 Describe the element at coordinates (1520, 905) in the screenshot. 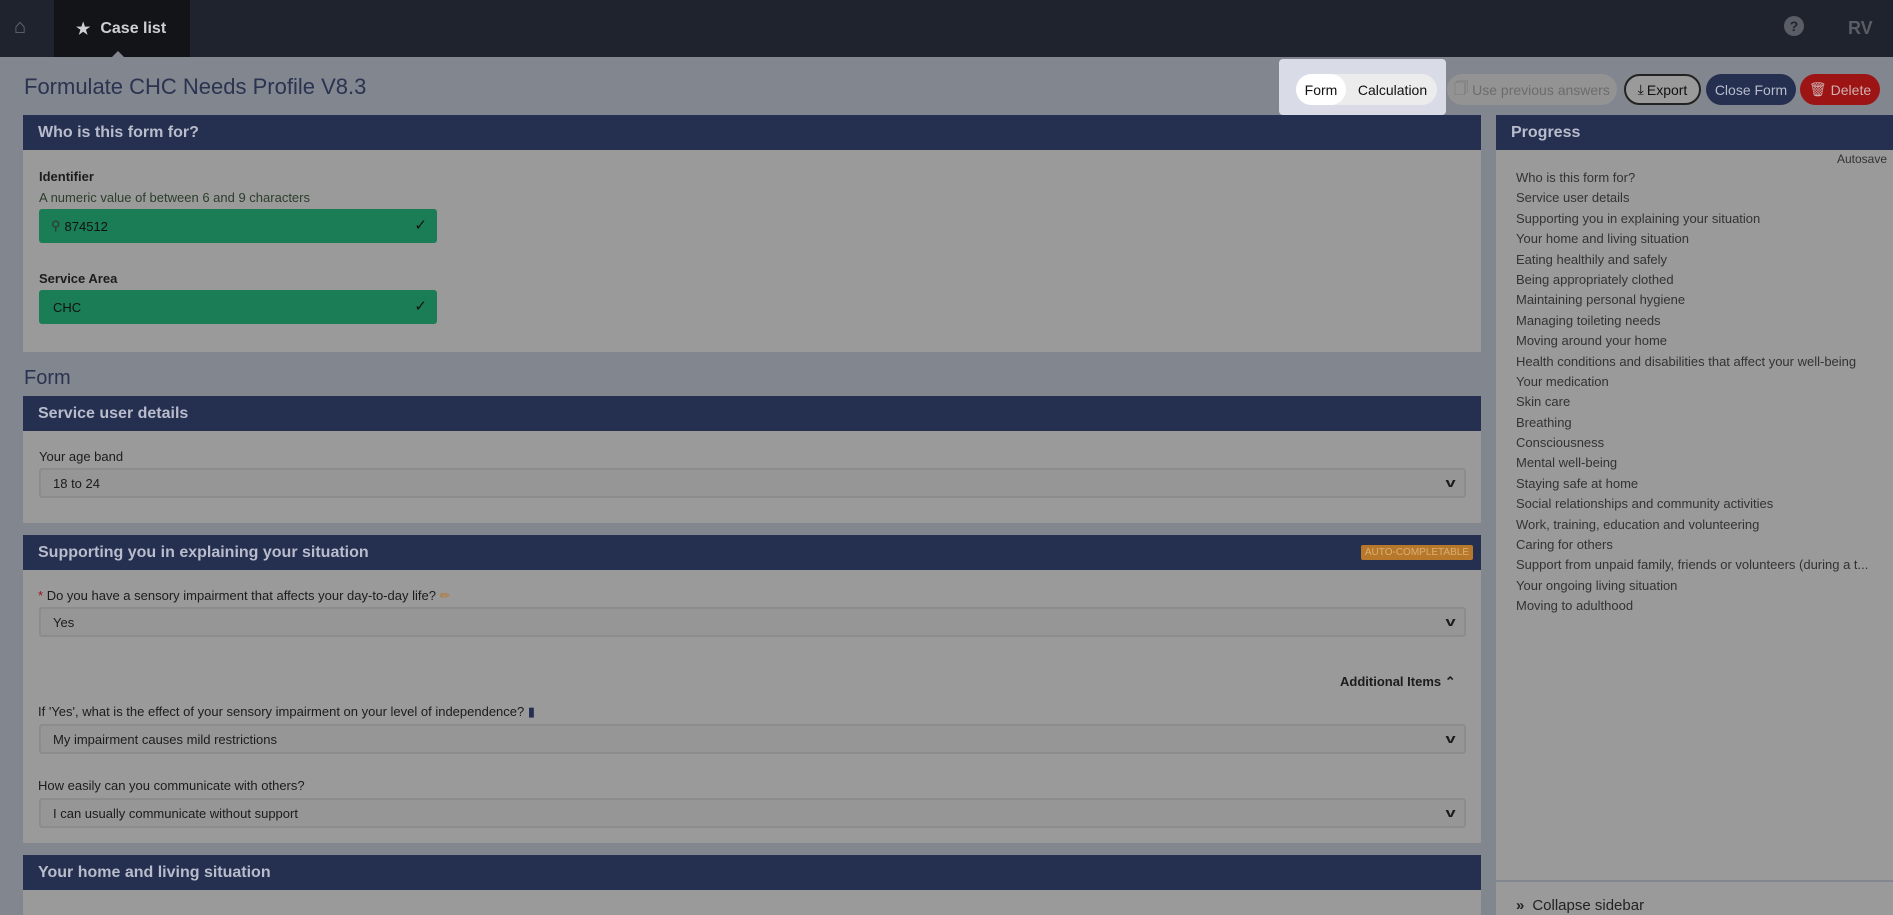

I see `double-chevron-icon: »` at that location.